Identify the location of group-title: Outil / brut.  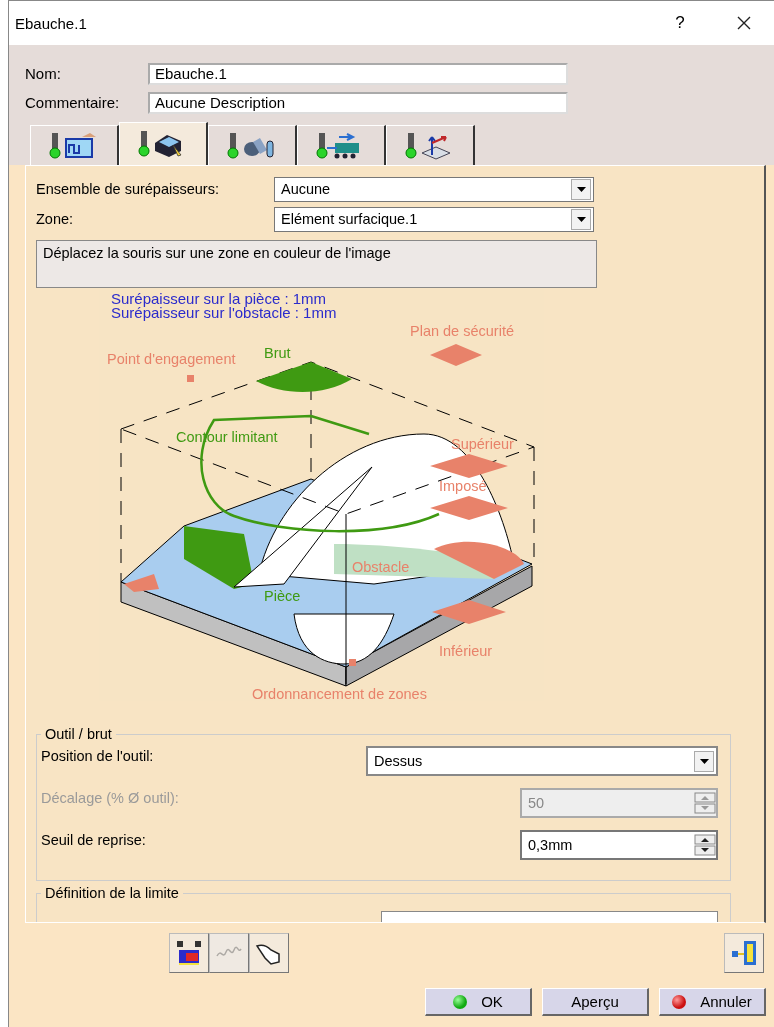
(78, 734).